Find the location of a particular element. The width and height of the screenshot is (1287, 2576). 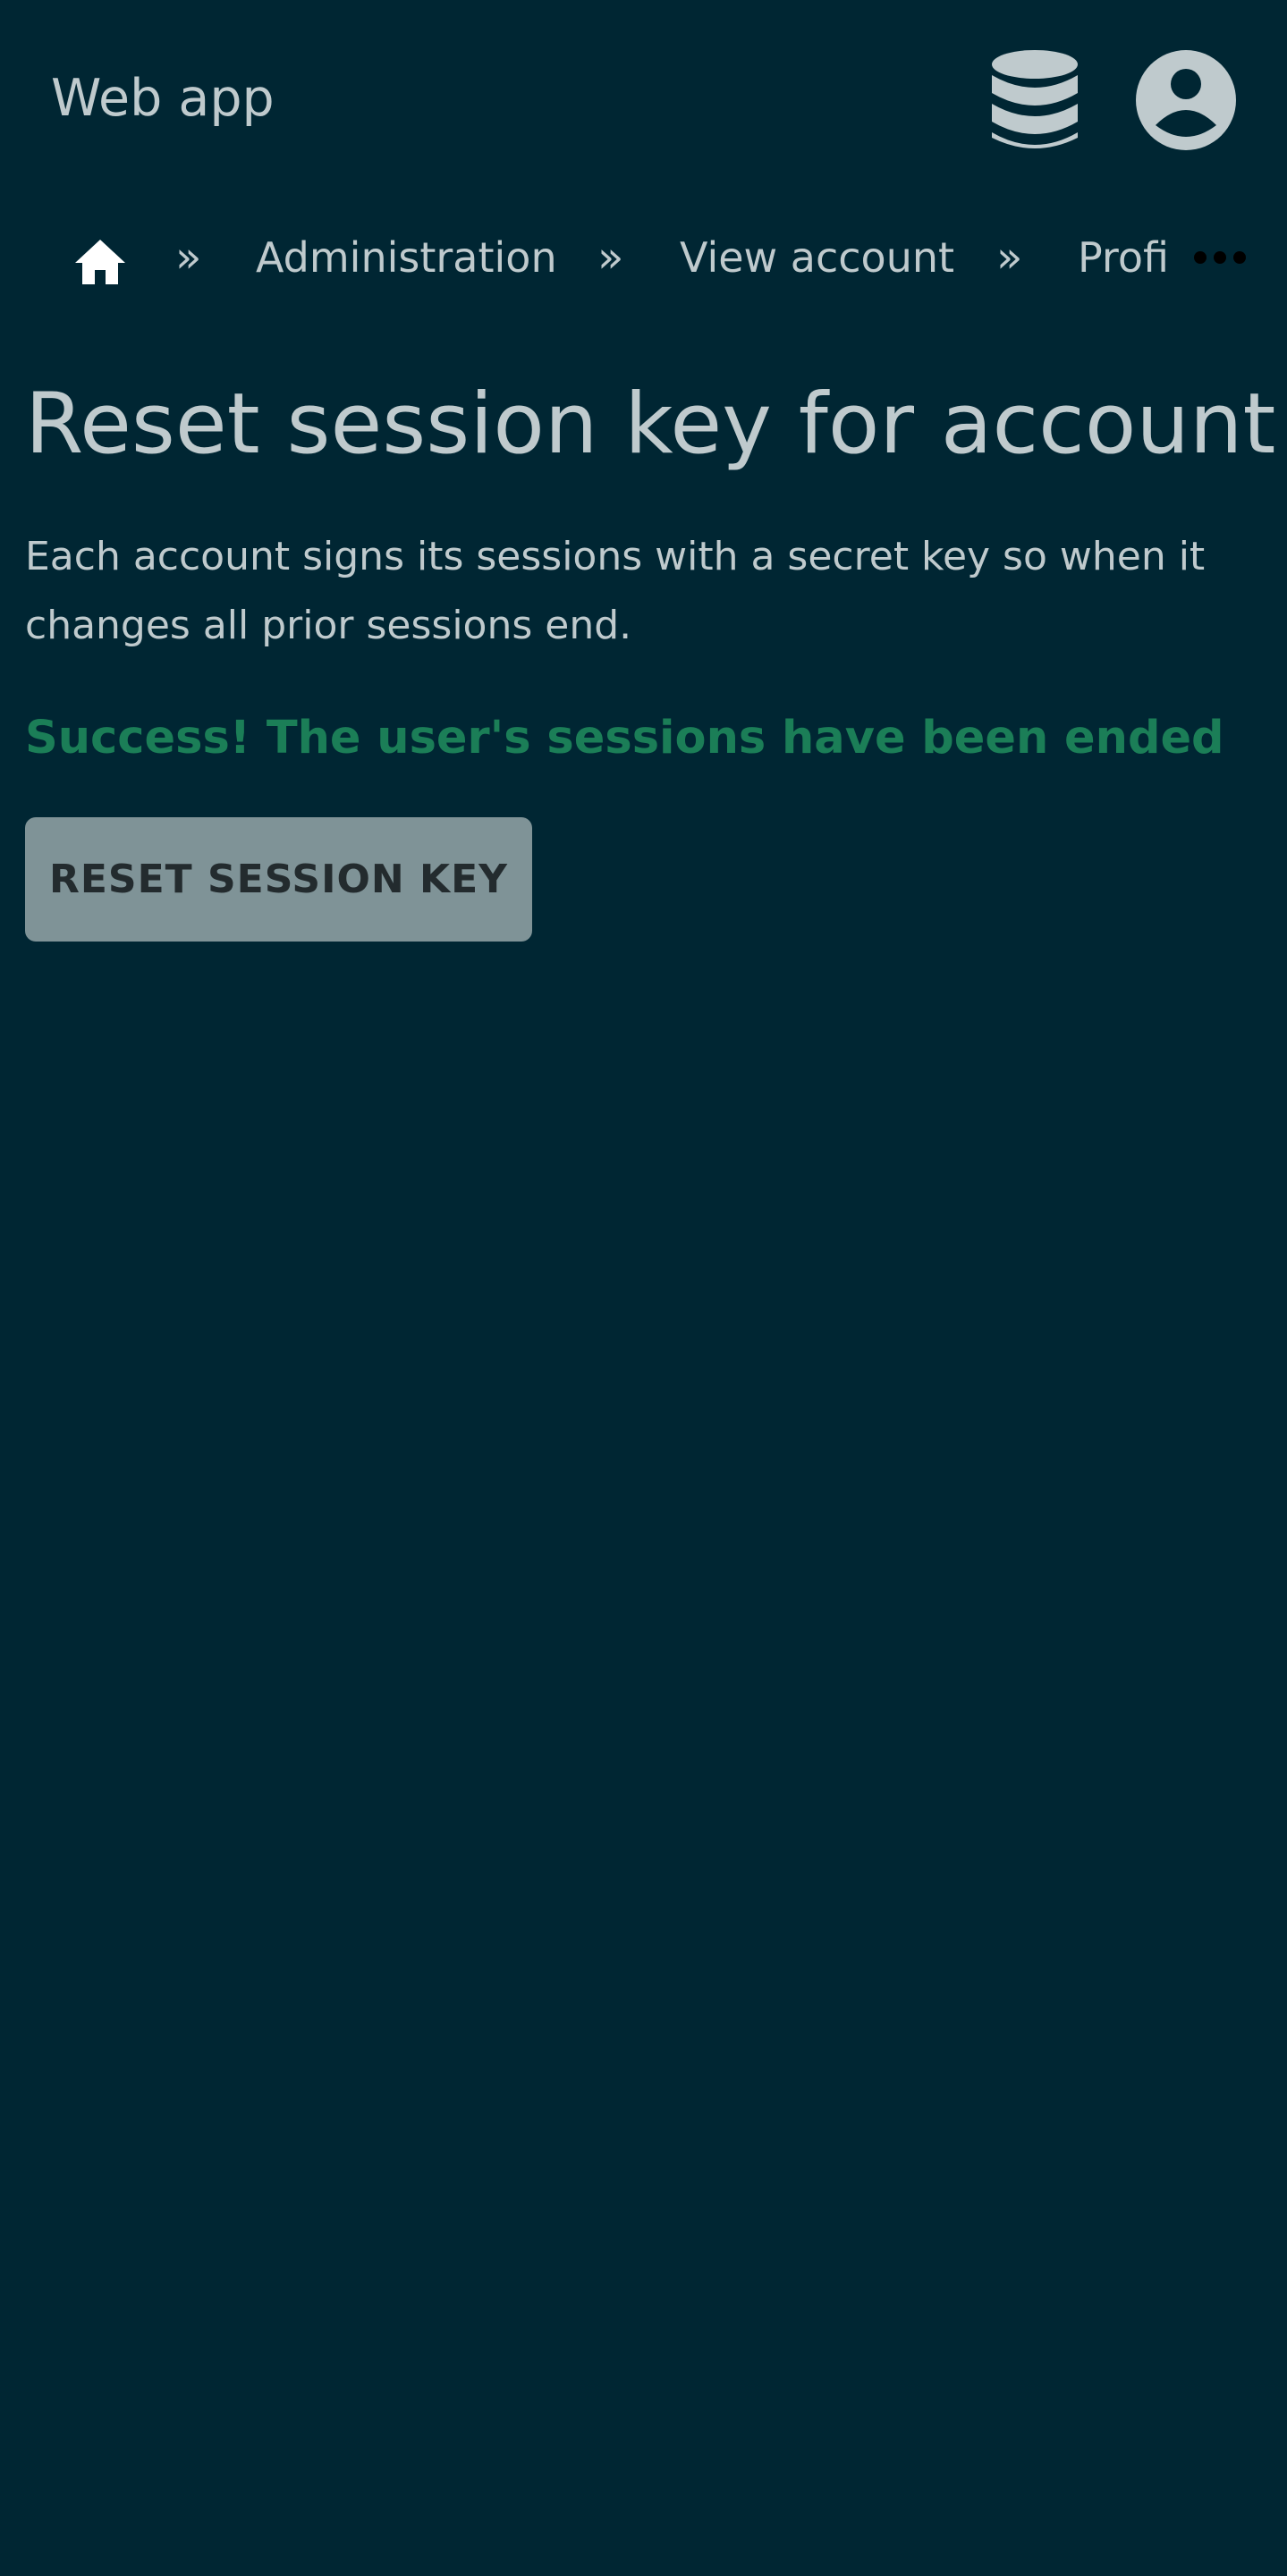

breadcrumb-item-administration: Administration is located at coordinates (406, 257).